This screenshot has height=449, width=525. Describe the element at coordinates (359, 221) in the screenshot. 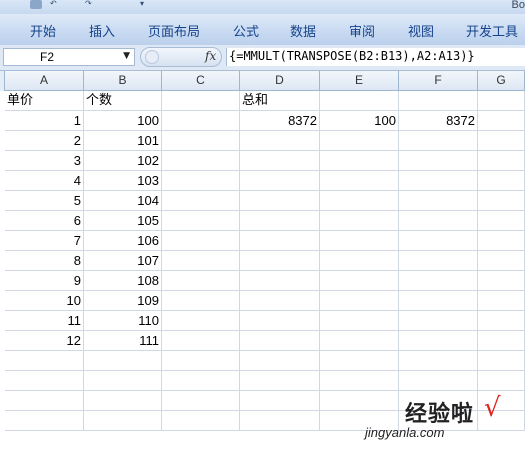

I see `cell-e7` at that location.